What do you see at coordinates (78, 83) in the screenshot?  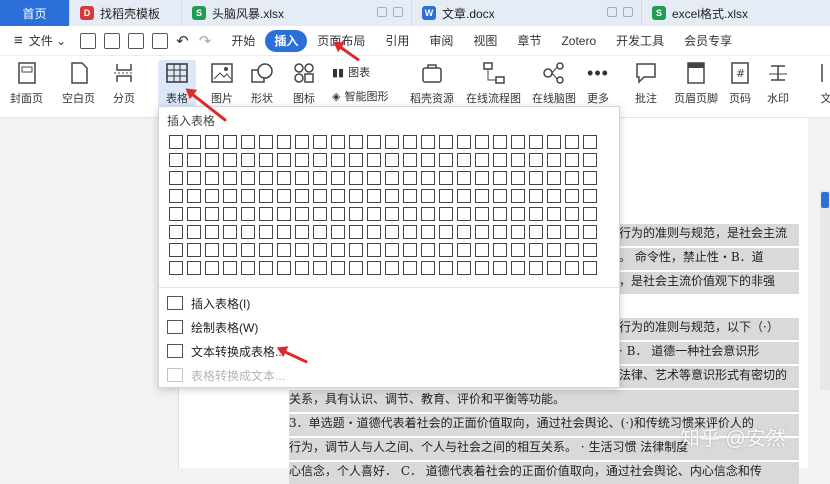 I see `blank-page-button: 空白页` at bounding box center [78, 83].